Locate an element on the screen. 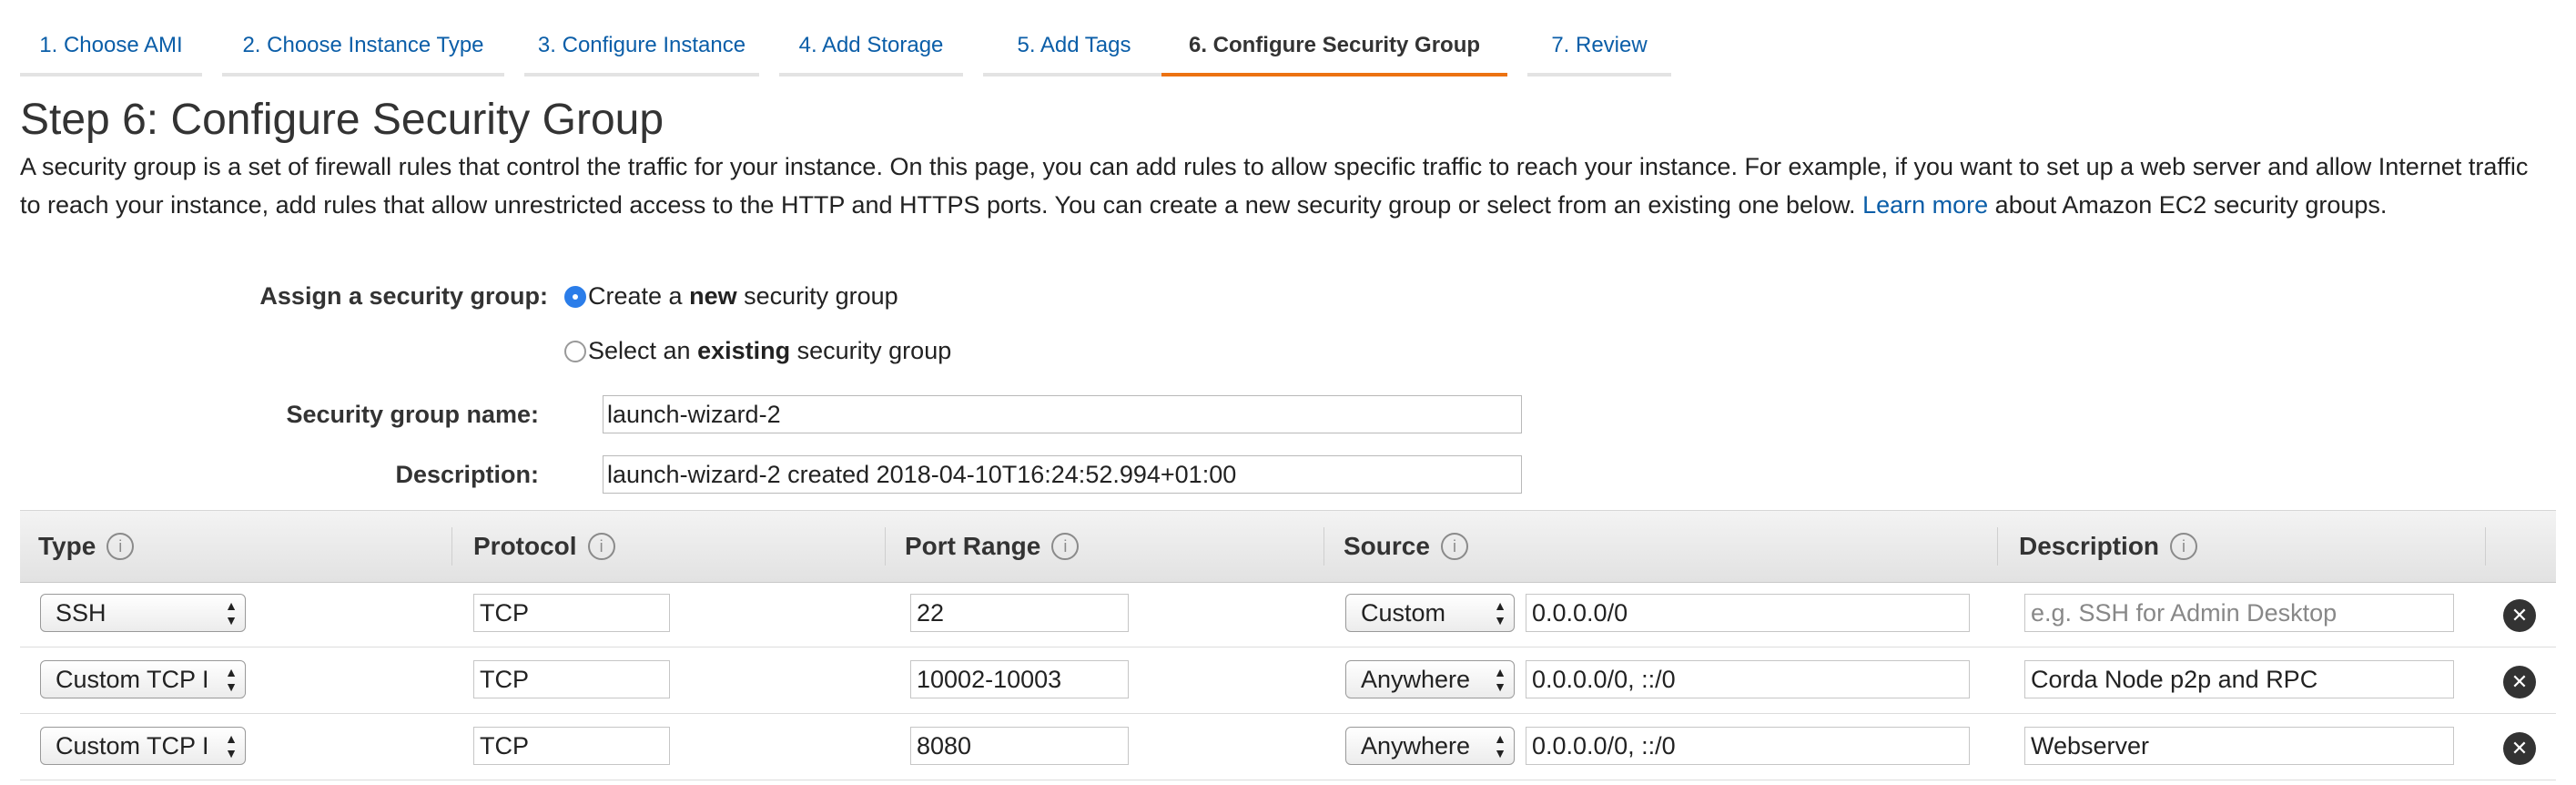  description-label: Description: is located at coordinates (467, 474).